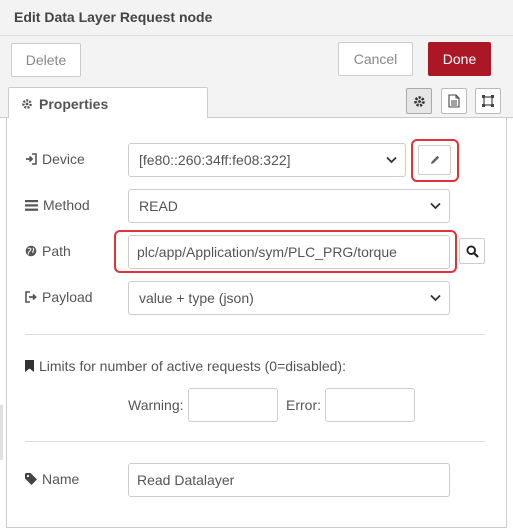 The image size is (513, 528). Describe the element at coordinates (370, 405) in the screenshot. I see `error-input` at that location.